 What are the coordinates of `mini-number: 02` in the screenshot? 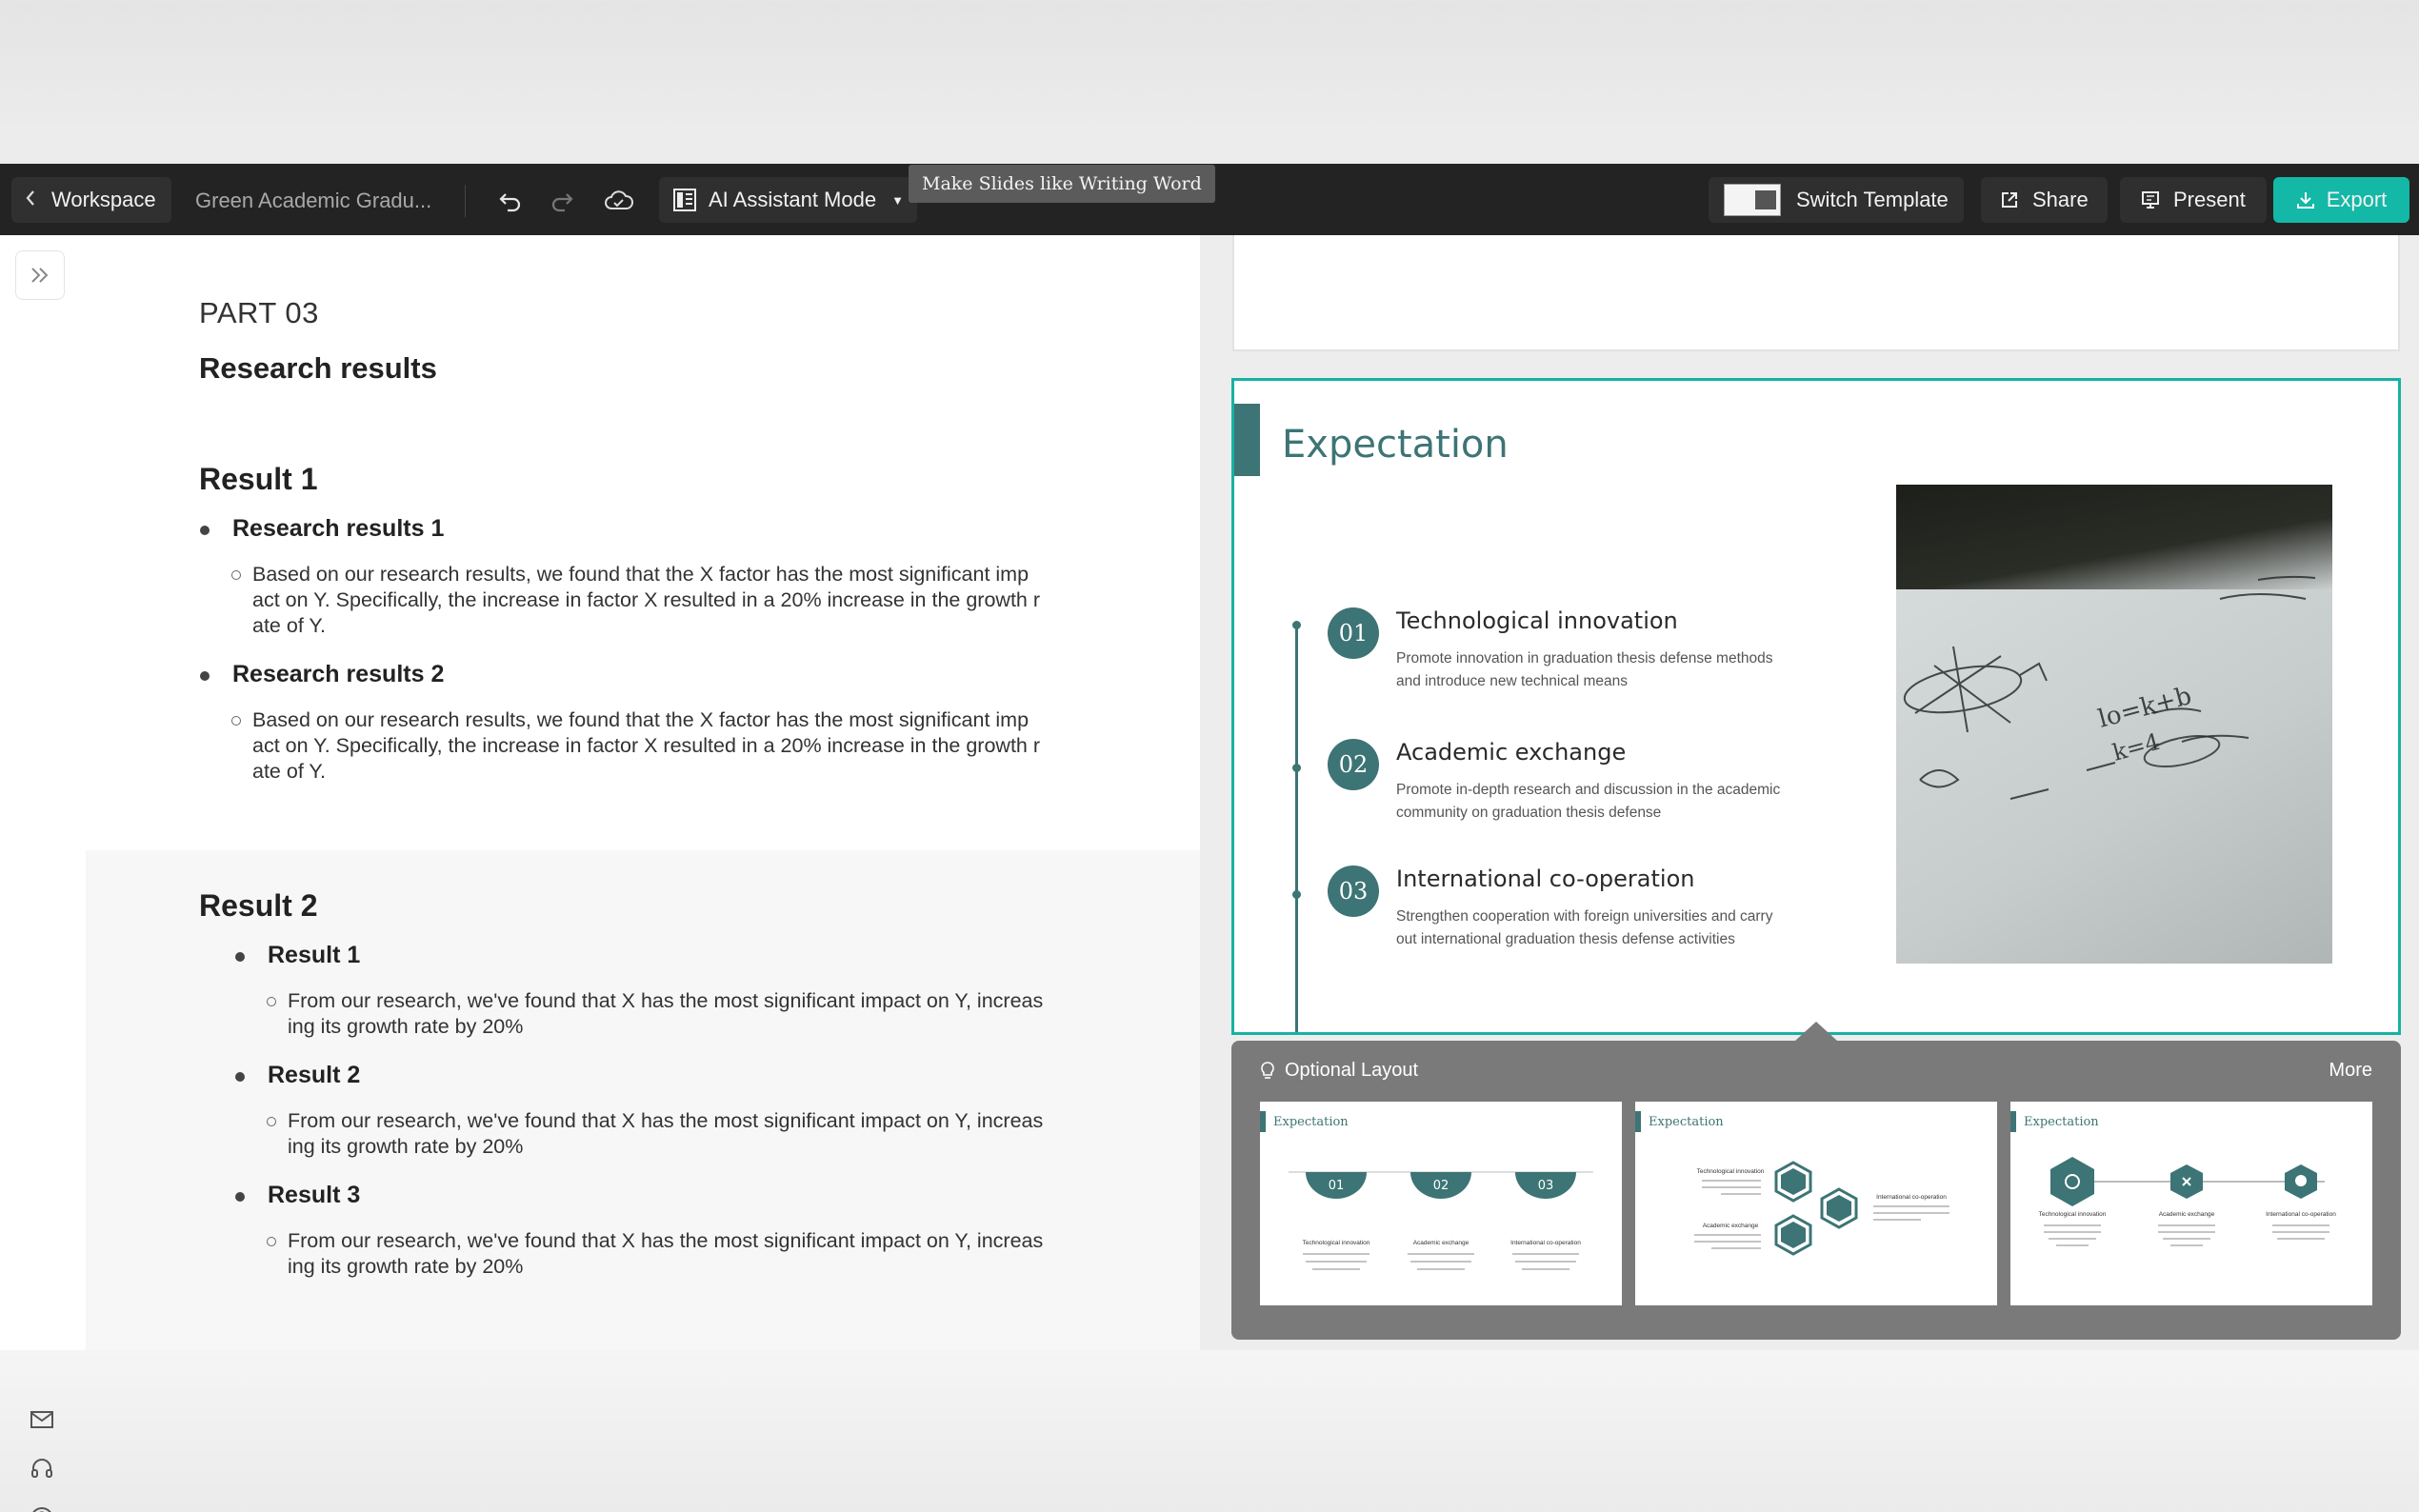 It's located at (1441, 1186).